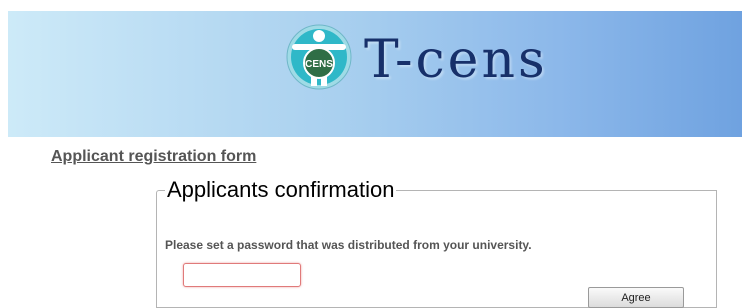 This screenshot has width=742, height=308. What do you see at coordinates (281, 189) in the screenshot?
I see `fieldset-legend: Applicants confirmation` at bounding box center [281, 189].